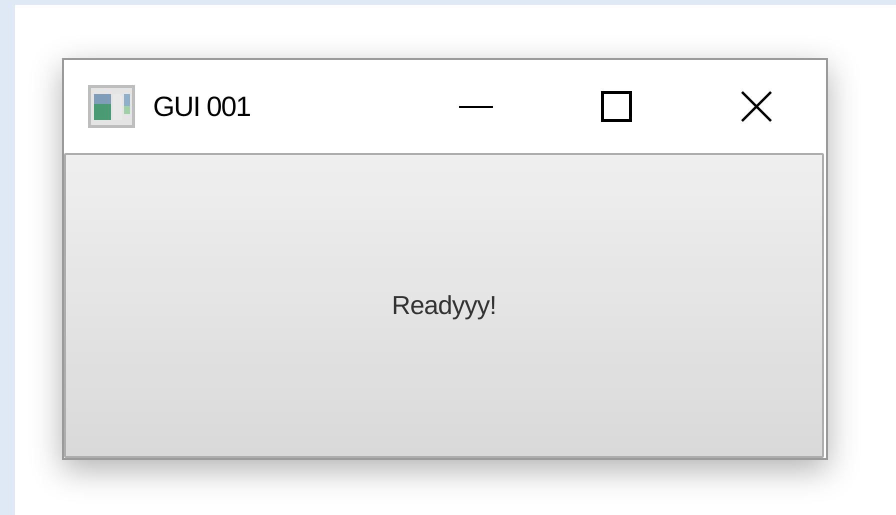 Image resolution: width=896 pixels, height=515 pixels. I want to click on window-icon, so click(111, 106).